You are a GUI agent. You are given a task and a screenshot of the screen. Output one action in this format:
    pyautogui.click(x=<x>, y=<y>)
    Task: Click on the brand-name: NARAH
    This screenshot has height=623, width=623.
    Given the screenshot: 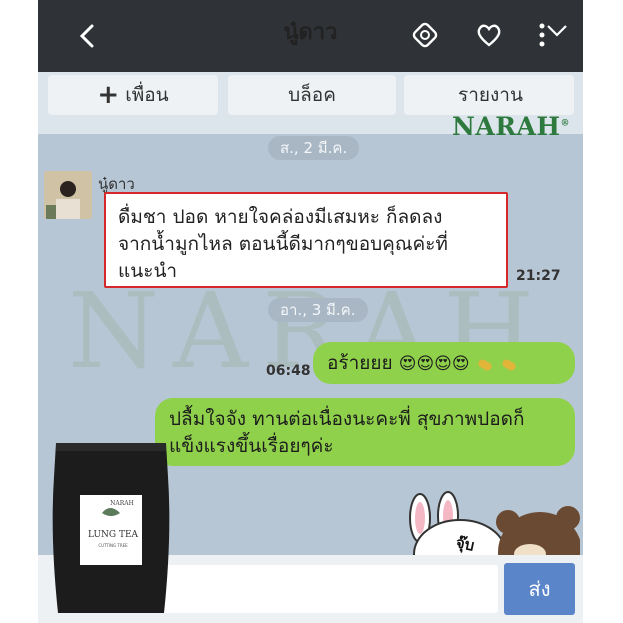 What is the action you would take?
    pyautogui.click(x=506, y=126)
    